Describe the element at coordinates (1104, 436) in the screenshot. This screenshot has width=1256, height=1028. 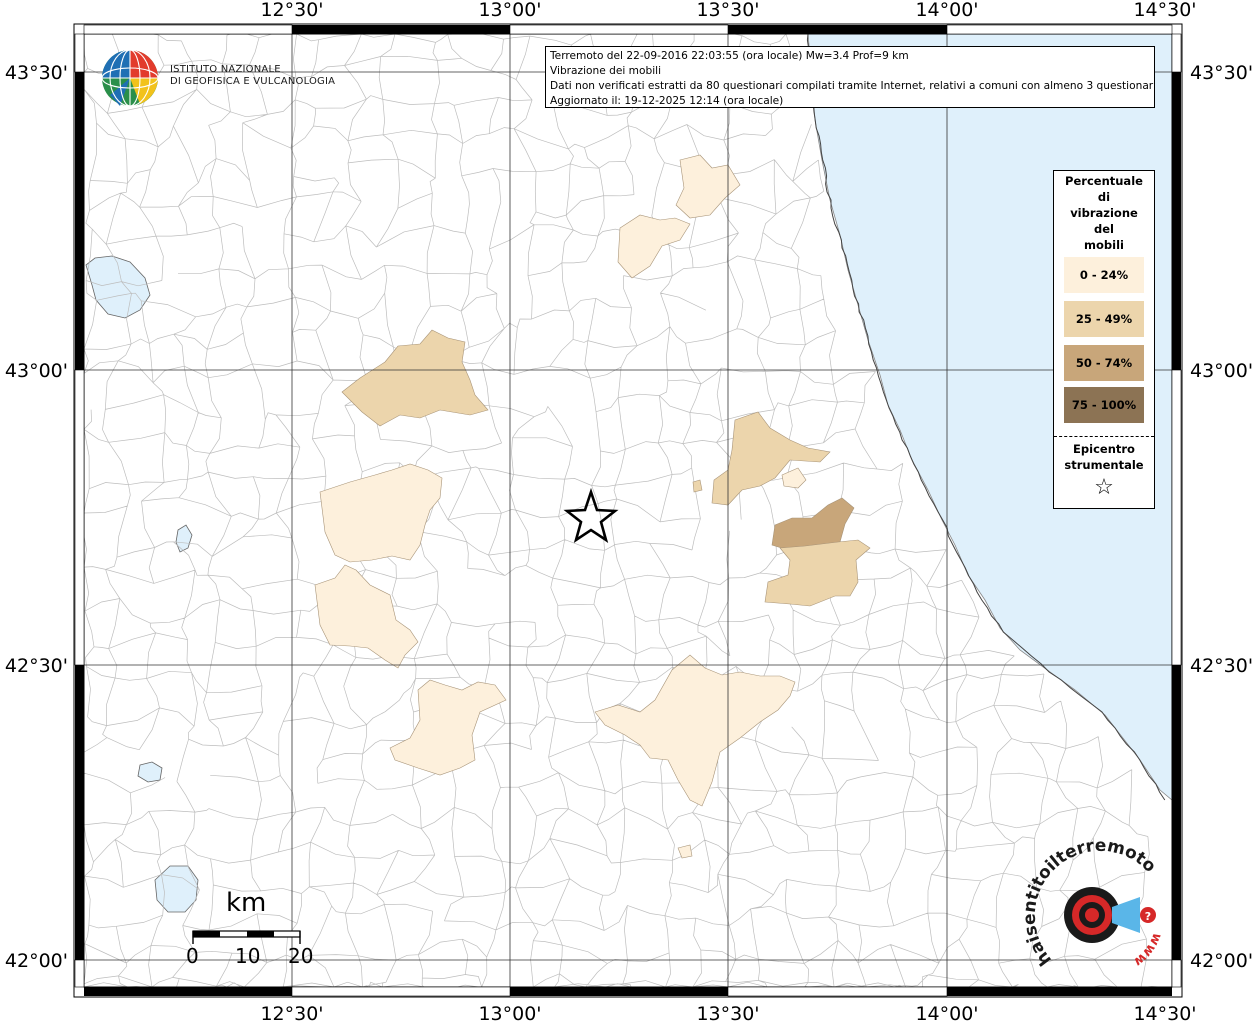
I see `legend-separator` at that location.